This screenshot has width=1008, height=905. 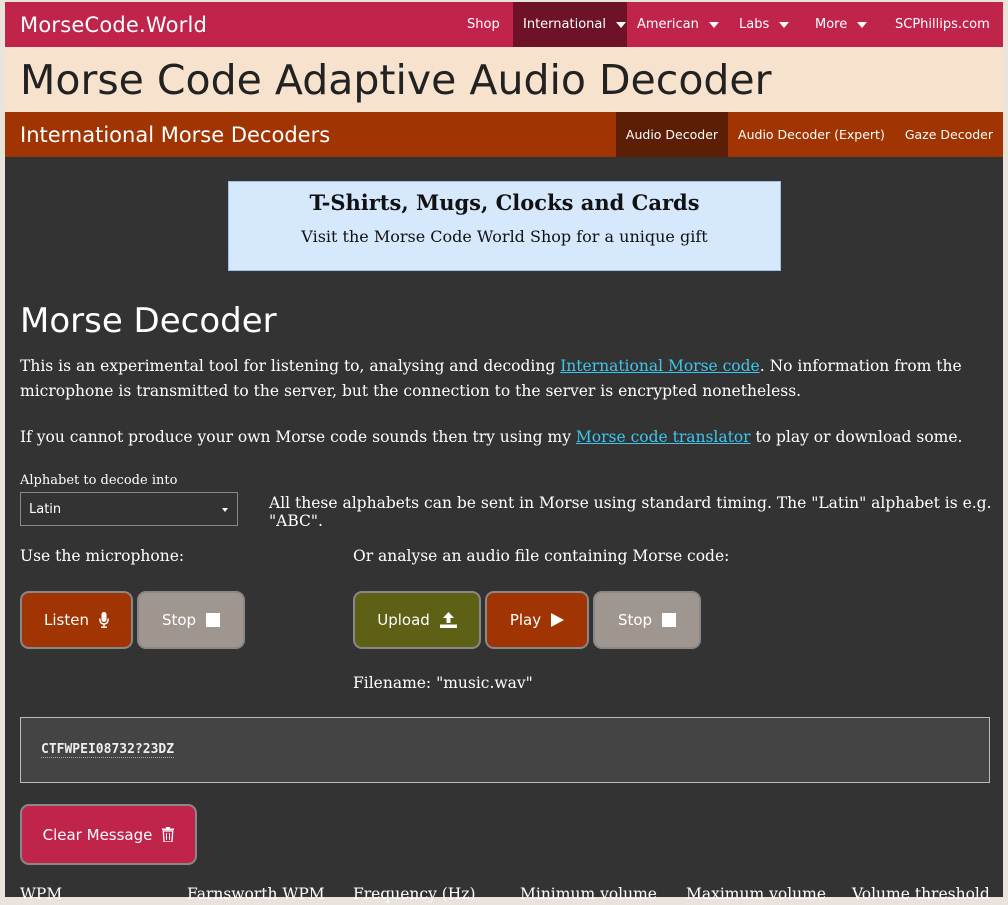 I want to click on nav-shop: Shop, so click(x=485, y=24).